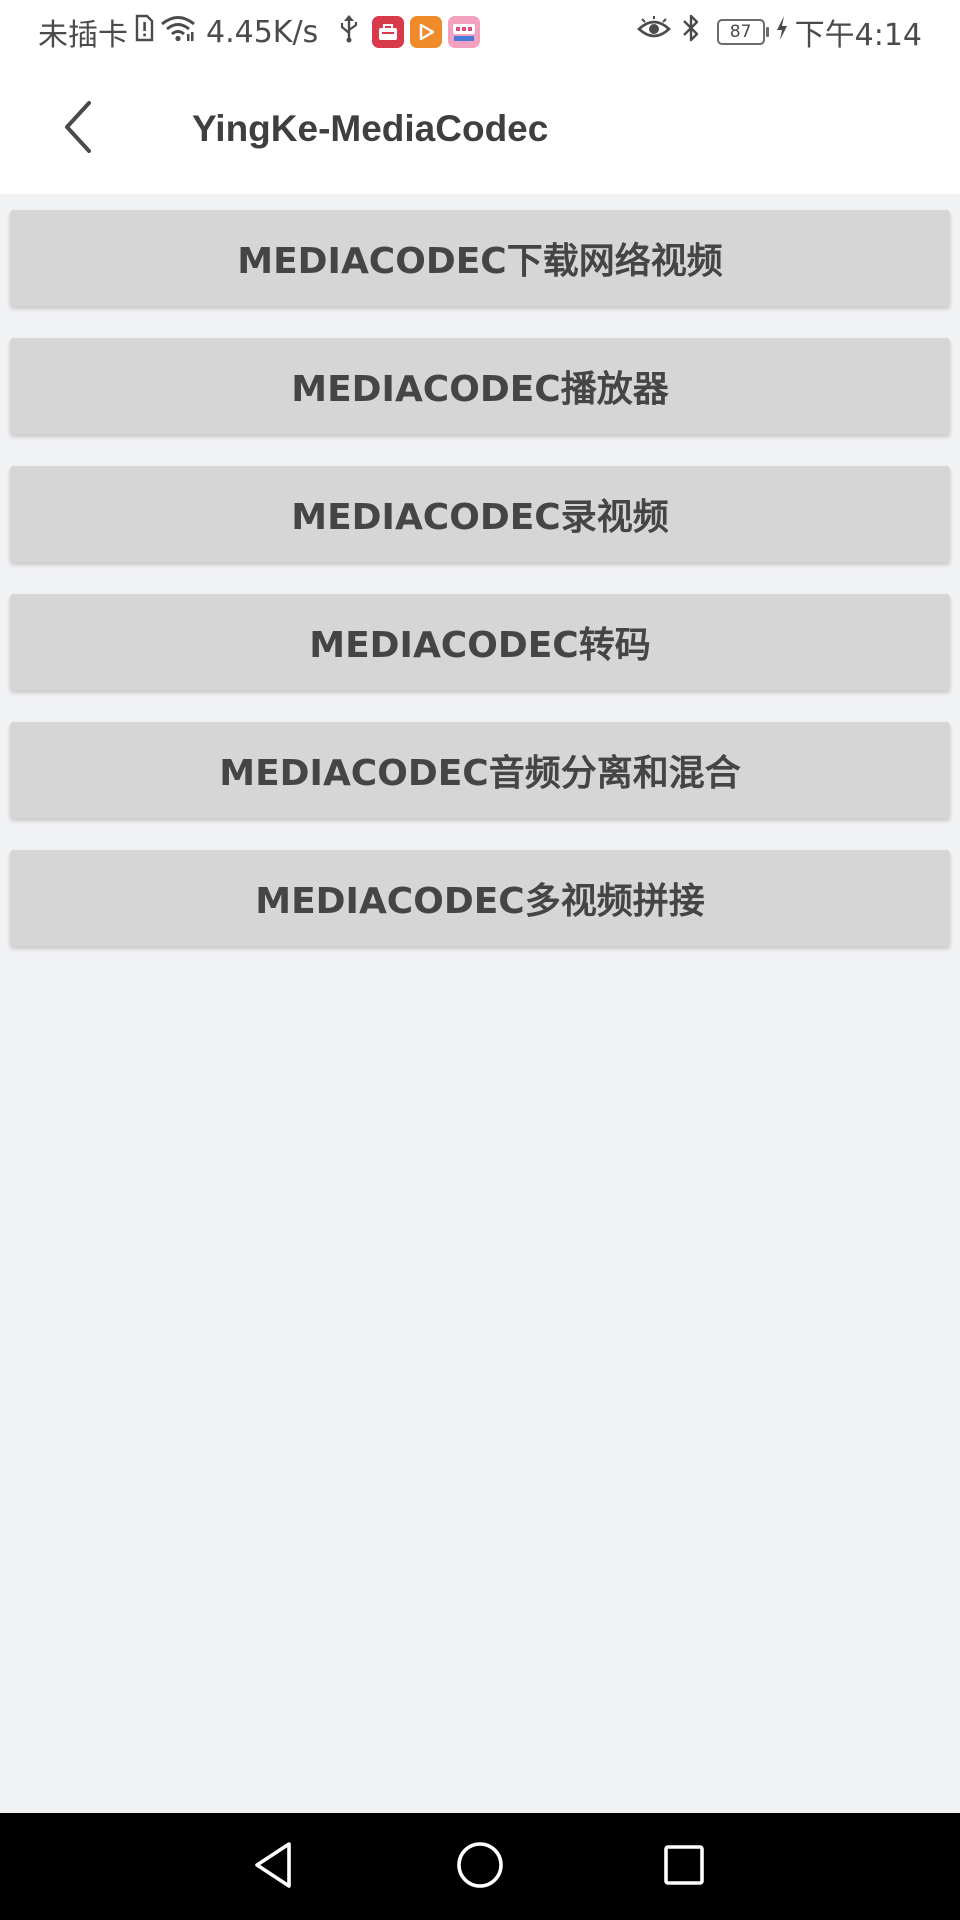  I want to click on clock-text: 下午4:14, so click(858, 35).